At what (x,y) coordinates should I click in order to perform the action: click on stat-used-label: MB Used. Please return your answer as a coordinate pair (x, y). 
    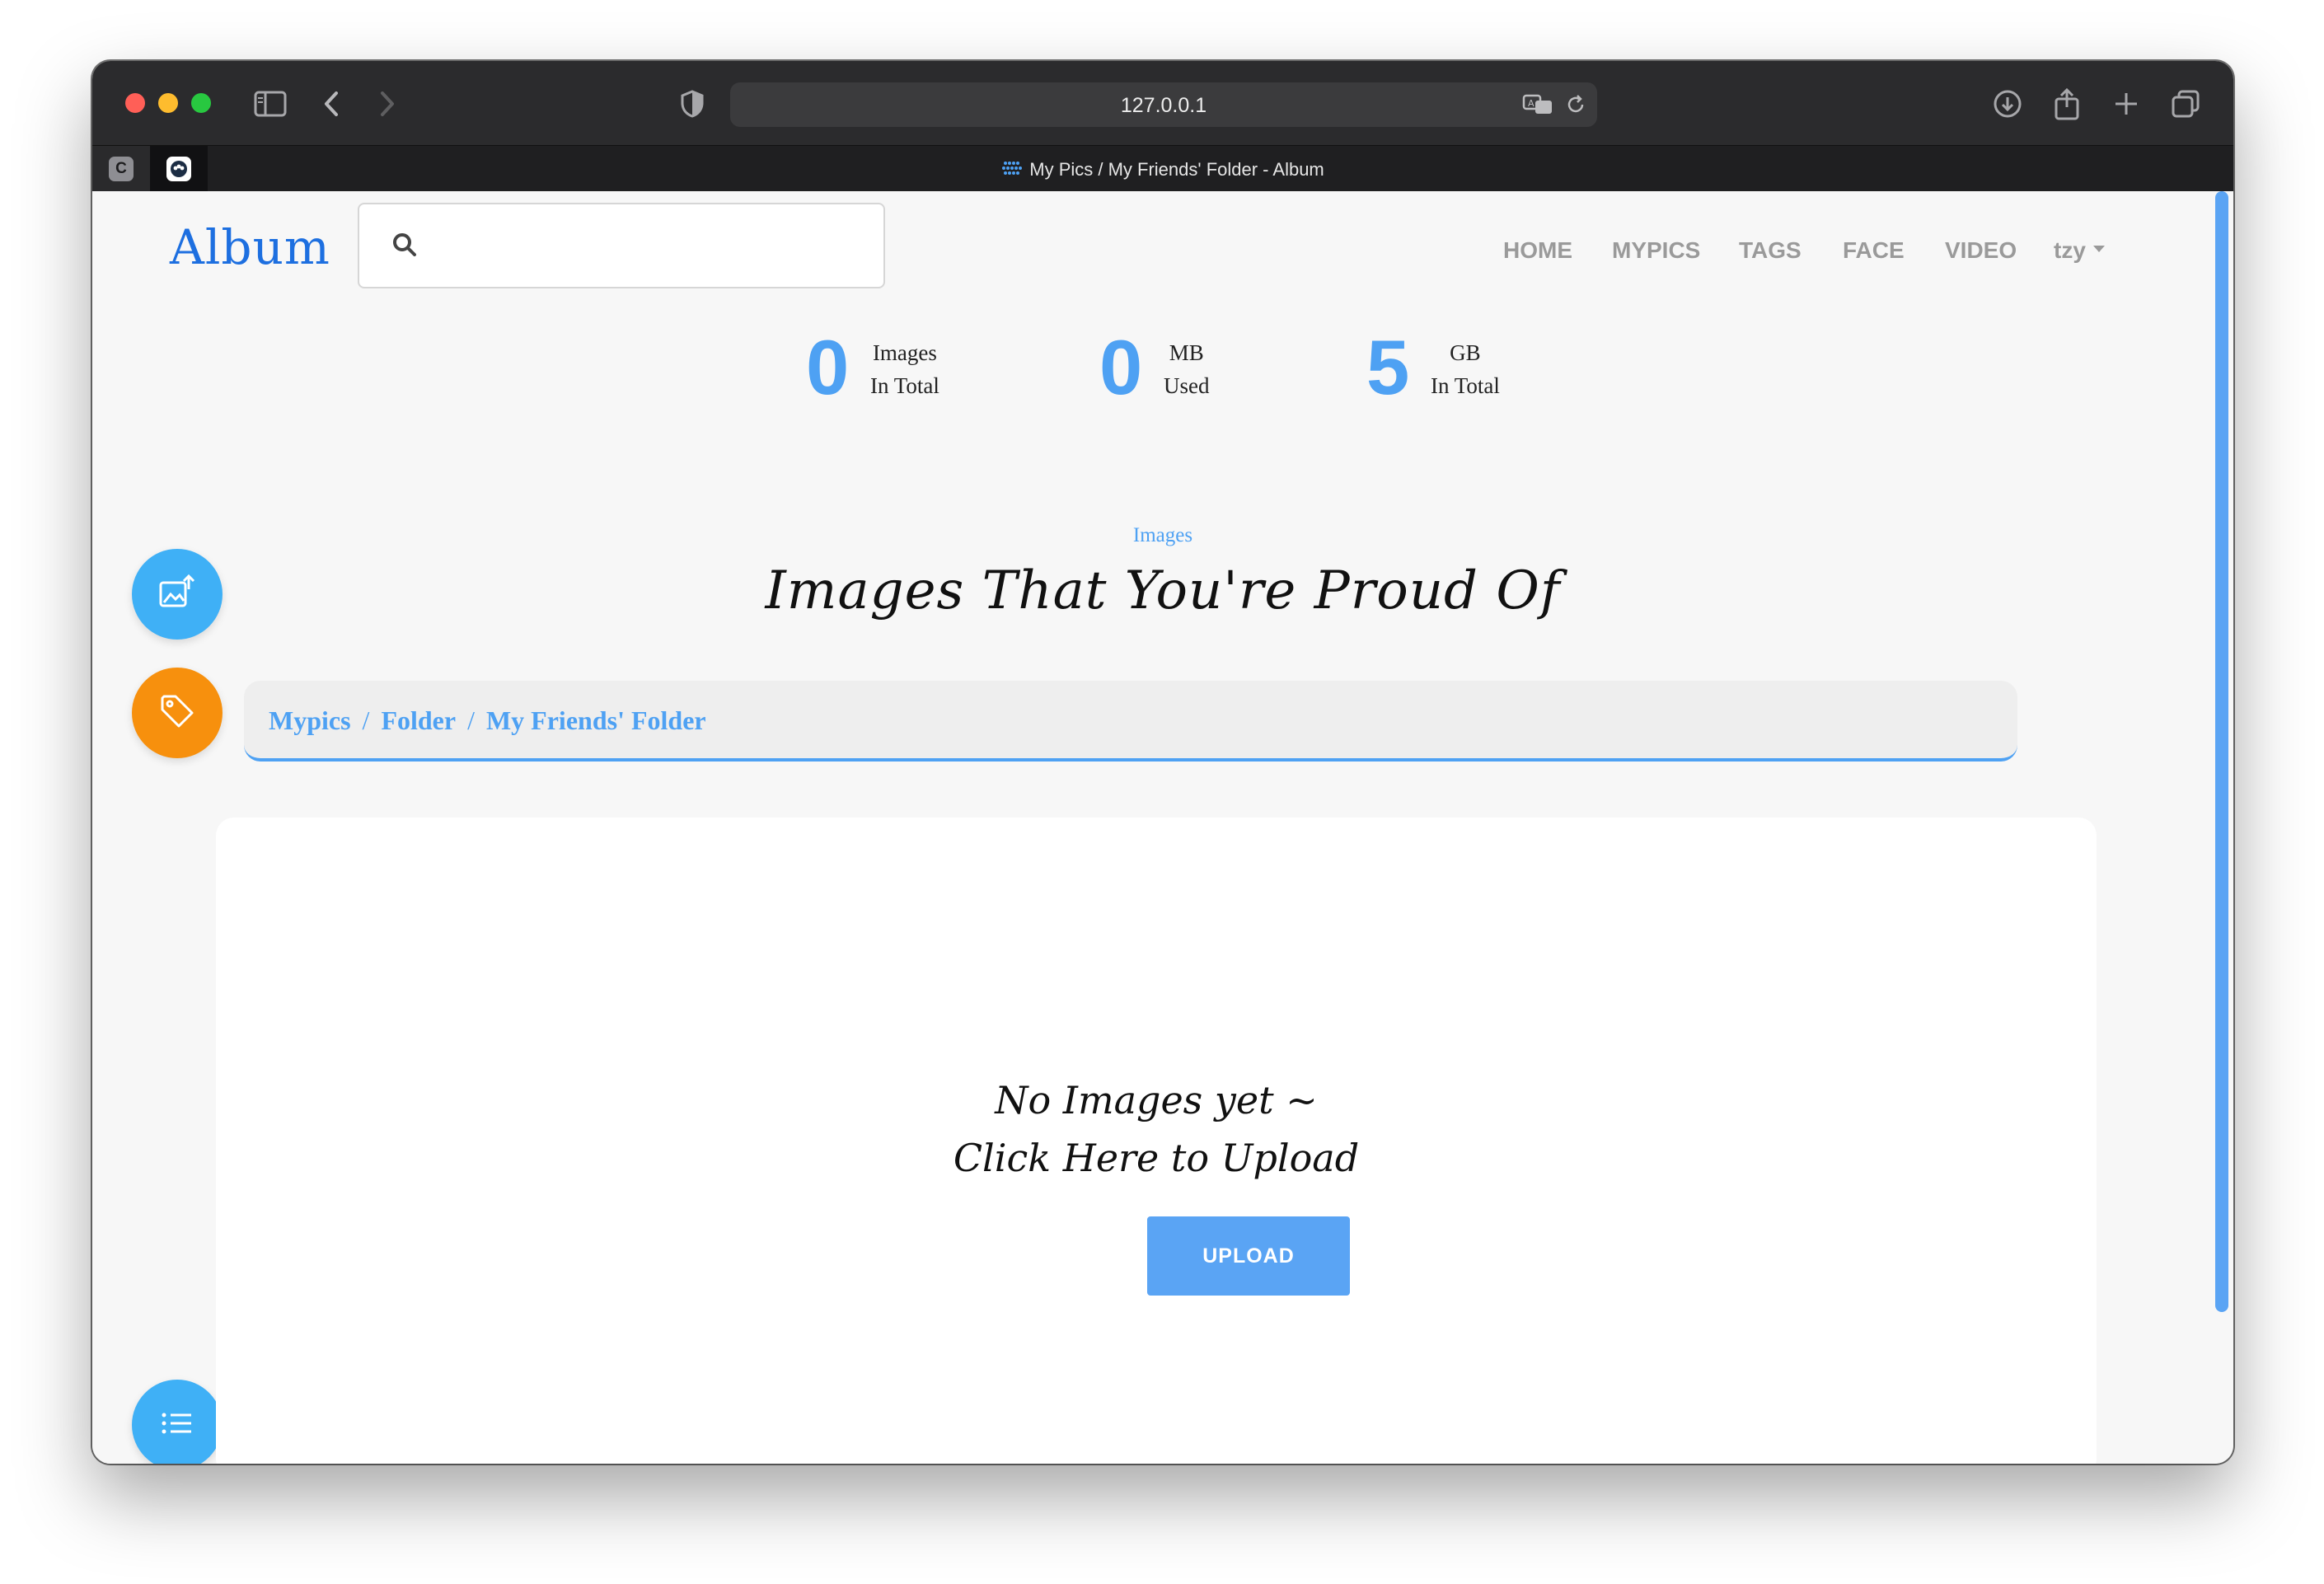
    Looking at the image, I should click on (1187, 369).